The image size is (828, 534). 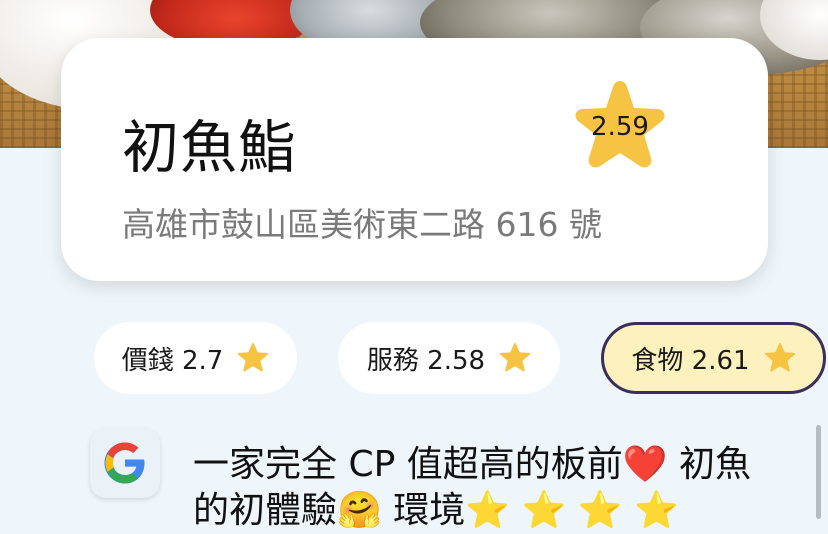 I want to click on google-logo, so click(x=124, y=463).